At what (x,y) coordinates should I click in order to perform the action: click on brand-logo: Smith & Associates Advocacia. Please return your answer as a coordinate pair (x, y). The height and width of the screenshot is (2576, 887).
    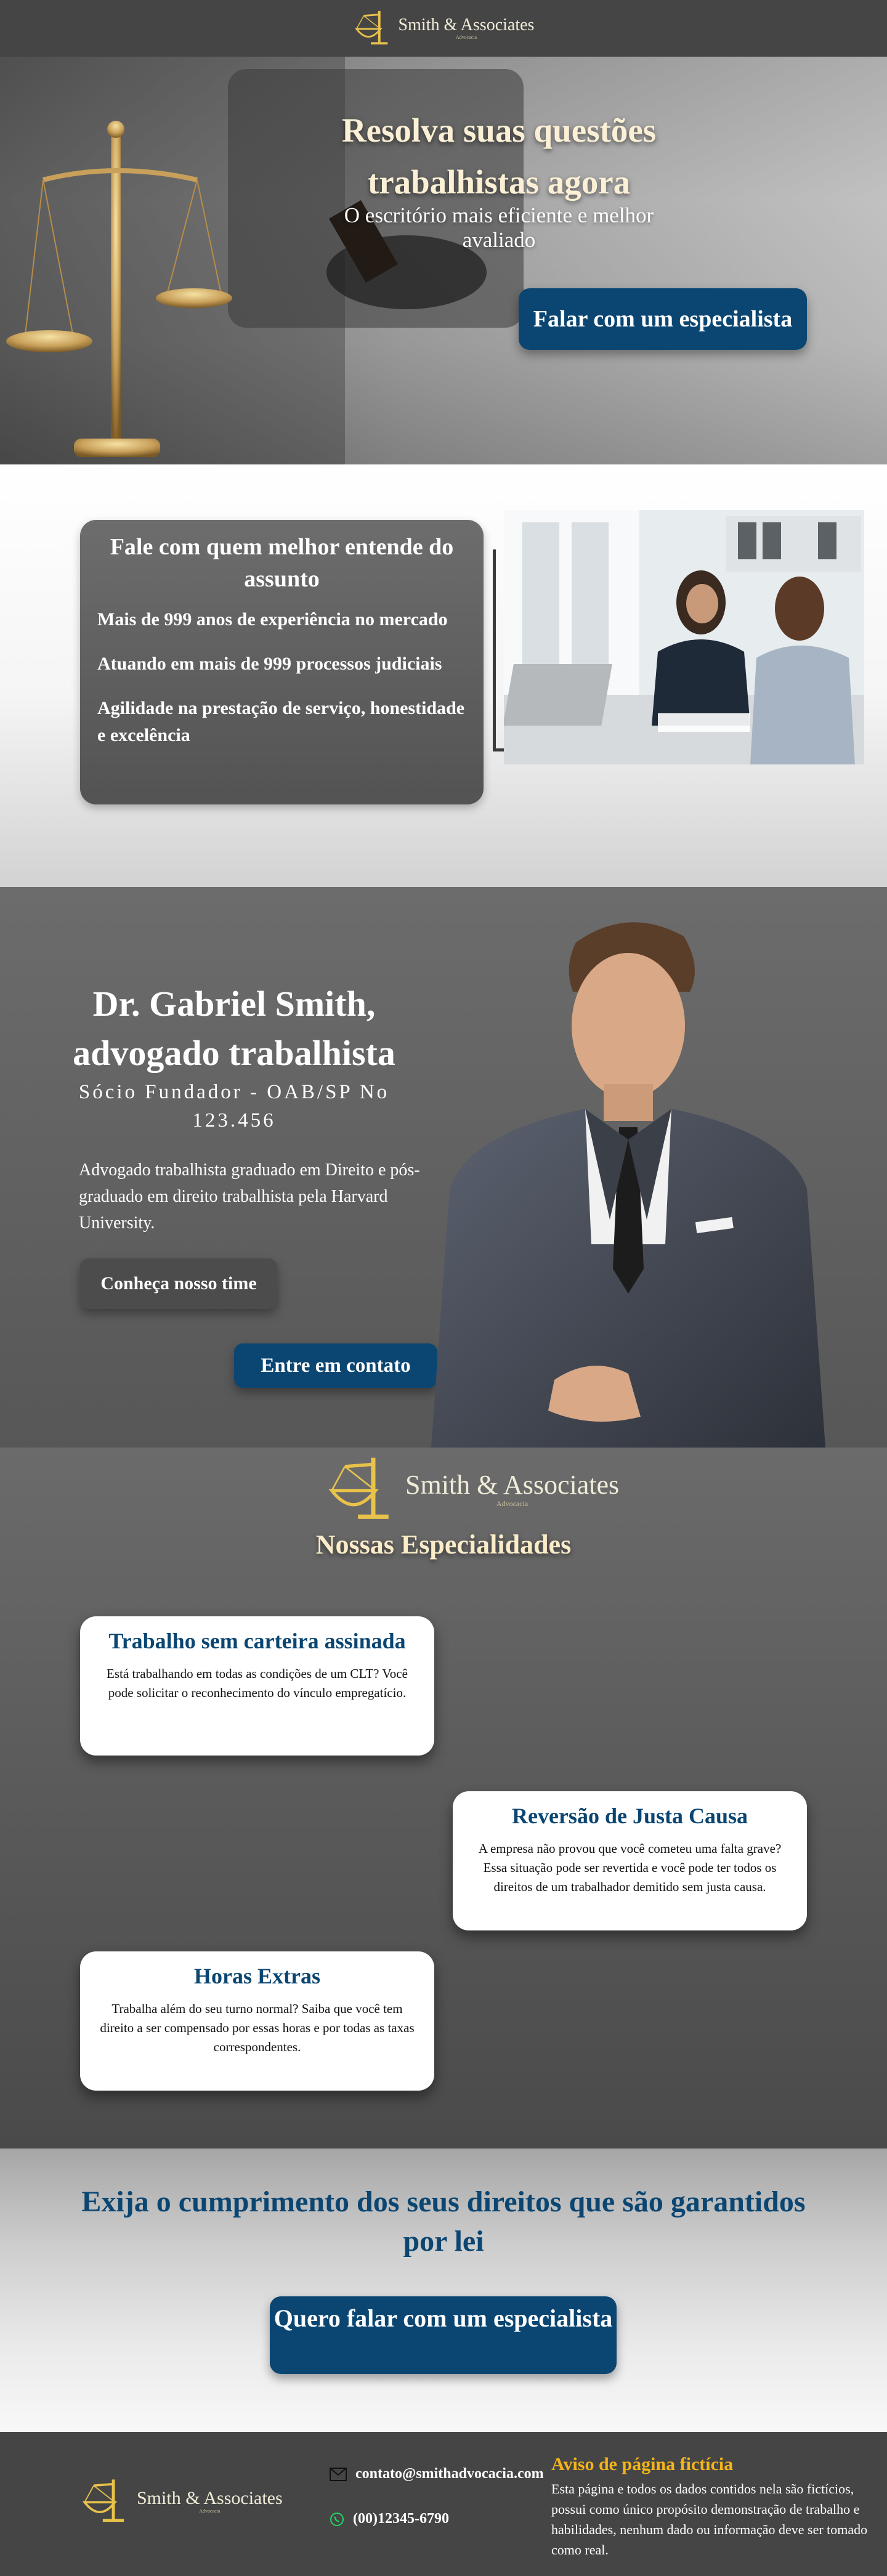
    Looking at the image, I should click on (444, 28).